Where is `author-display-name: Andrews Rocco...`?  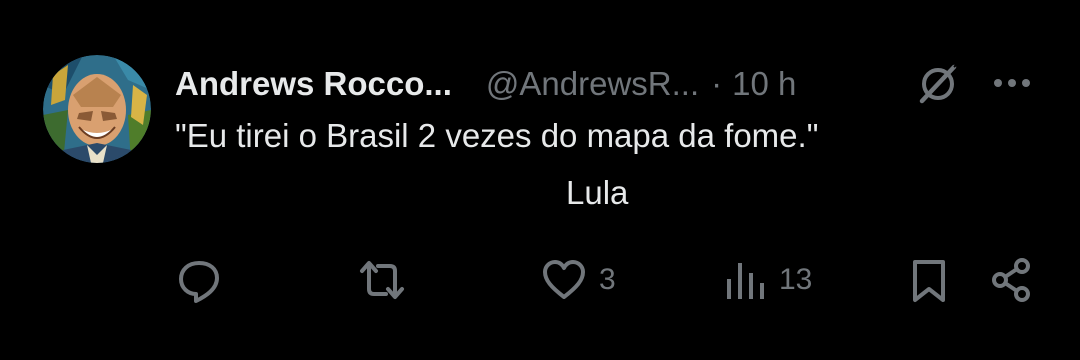
author-display-name: Andrews Rocco... is located at coordinates (313, 84).